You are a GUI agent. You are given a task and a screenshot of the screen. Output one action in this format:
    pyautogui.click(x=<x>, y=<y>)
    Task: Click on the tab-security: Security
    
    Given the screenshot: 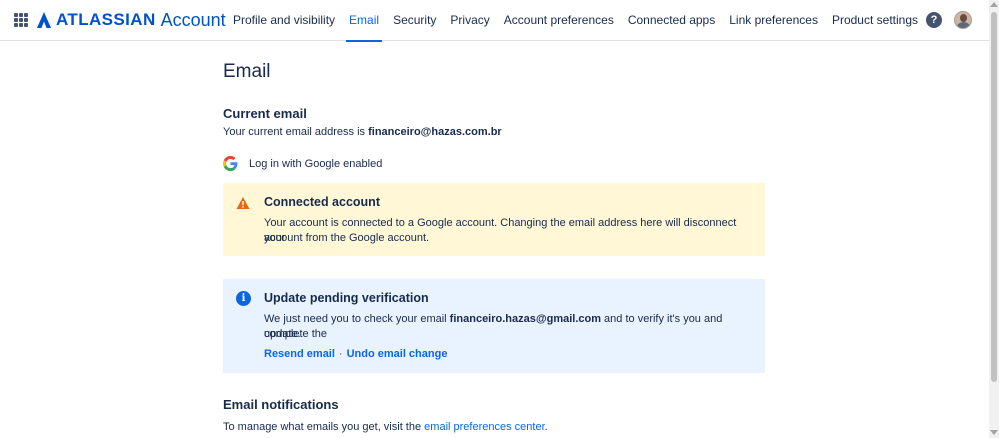 What is the action you would take?
    pyautogui.click(x=414, y=20)
    